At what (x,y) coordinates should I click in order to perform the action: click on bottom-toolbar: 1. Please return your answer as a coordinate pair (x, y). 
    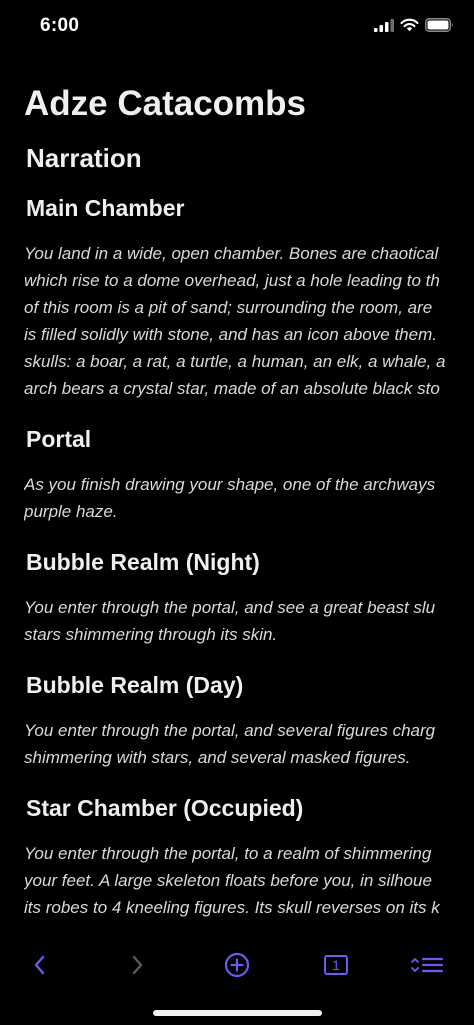
    Looking at the image, I should click on (237, 966).